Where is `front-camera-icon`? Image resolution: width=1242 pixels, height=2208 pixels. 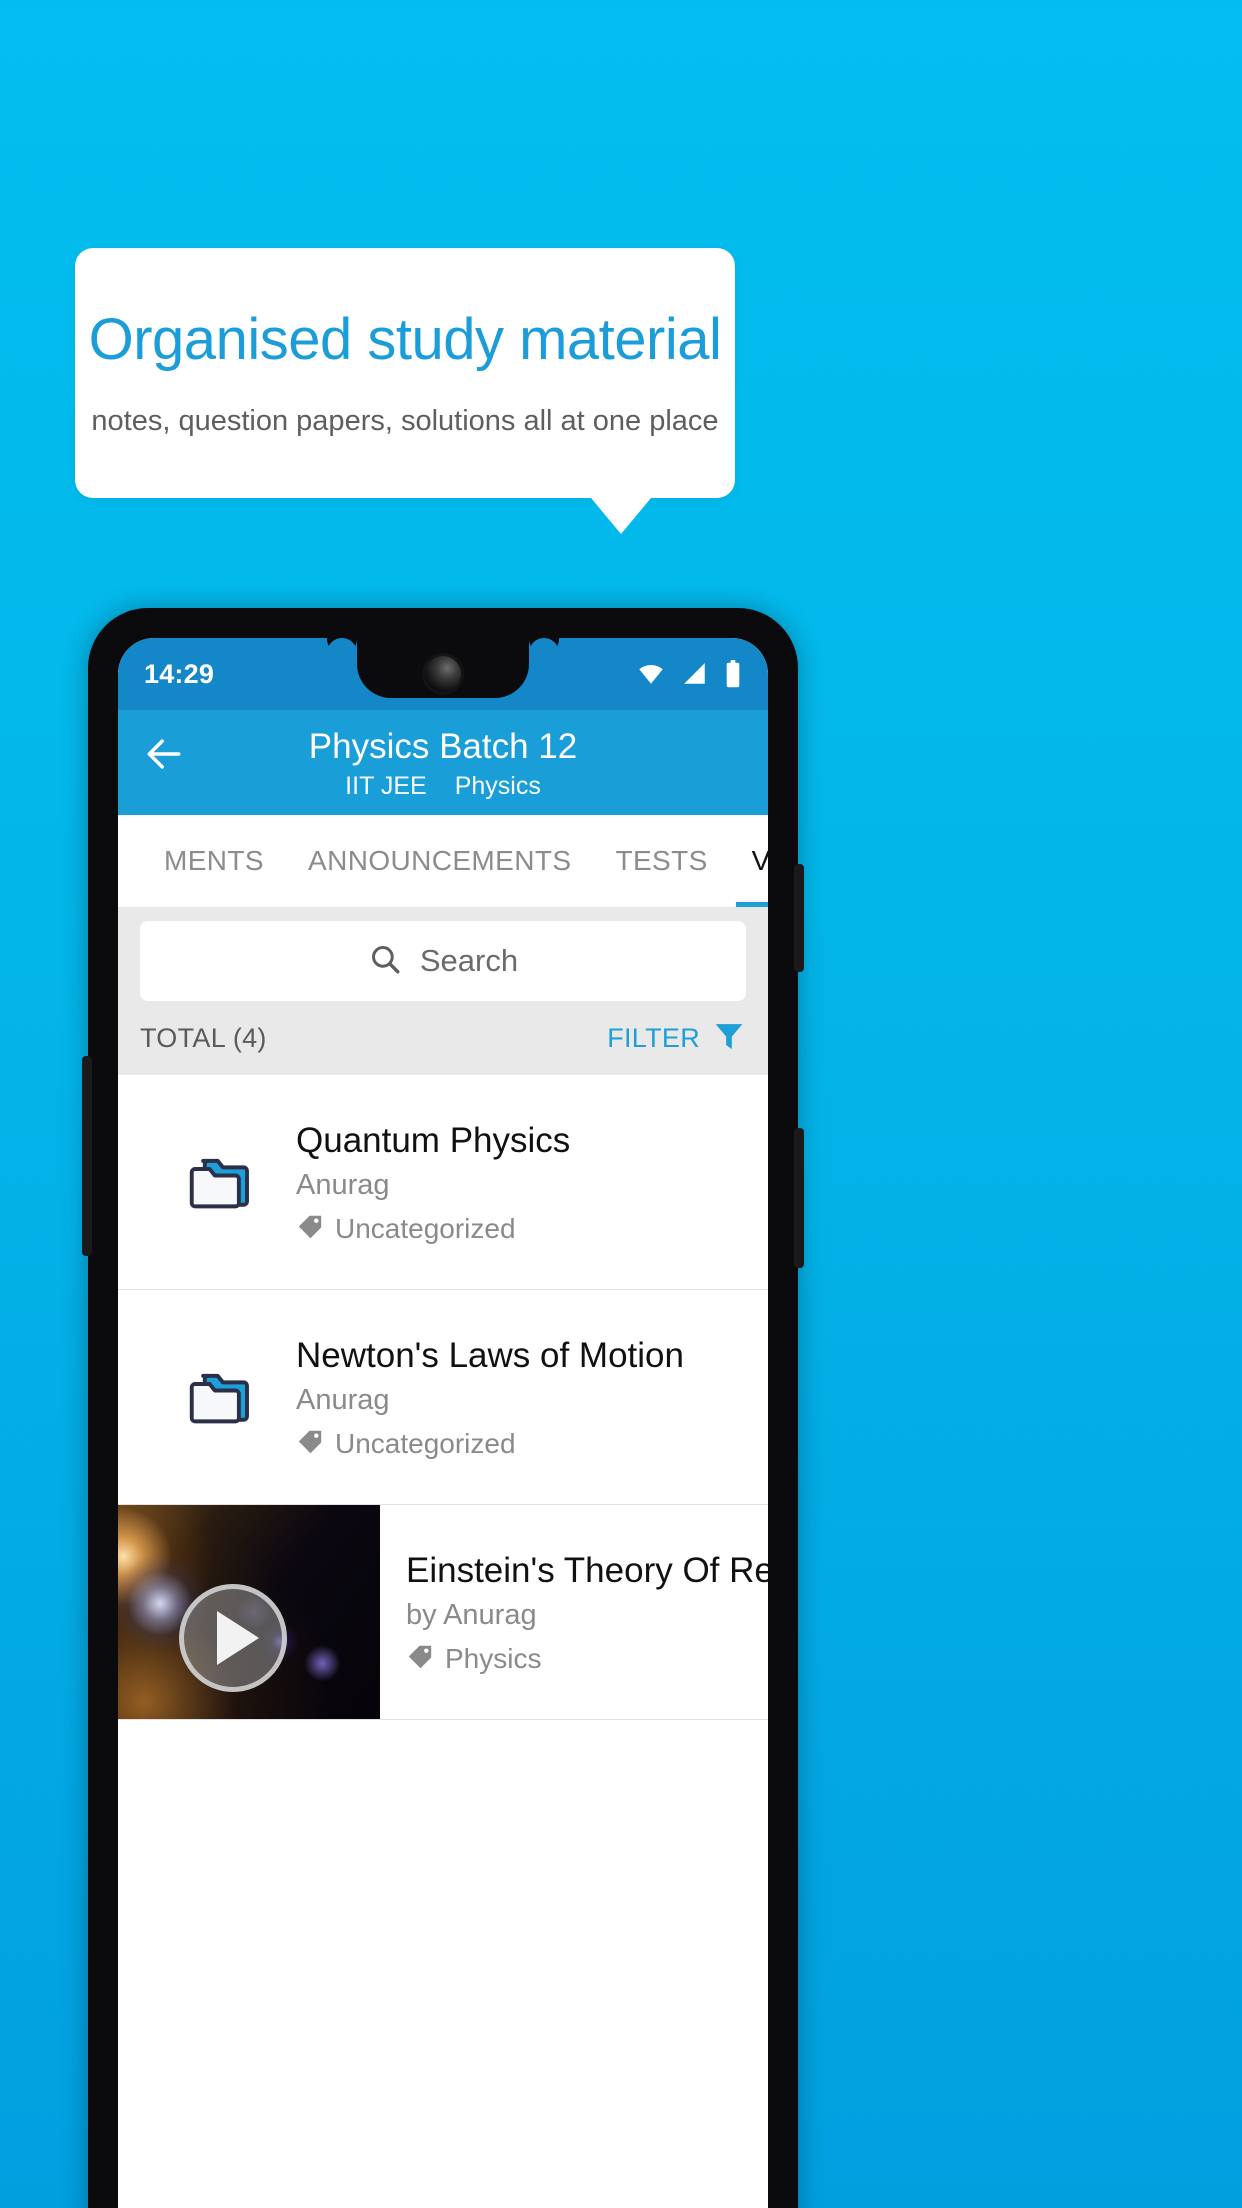
front-camera-icon is located at coordinates (443, 674).